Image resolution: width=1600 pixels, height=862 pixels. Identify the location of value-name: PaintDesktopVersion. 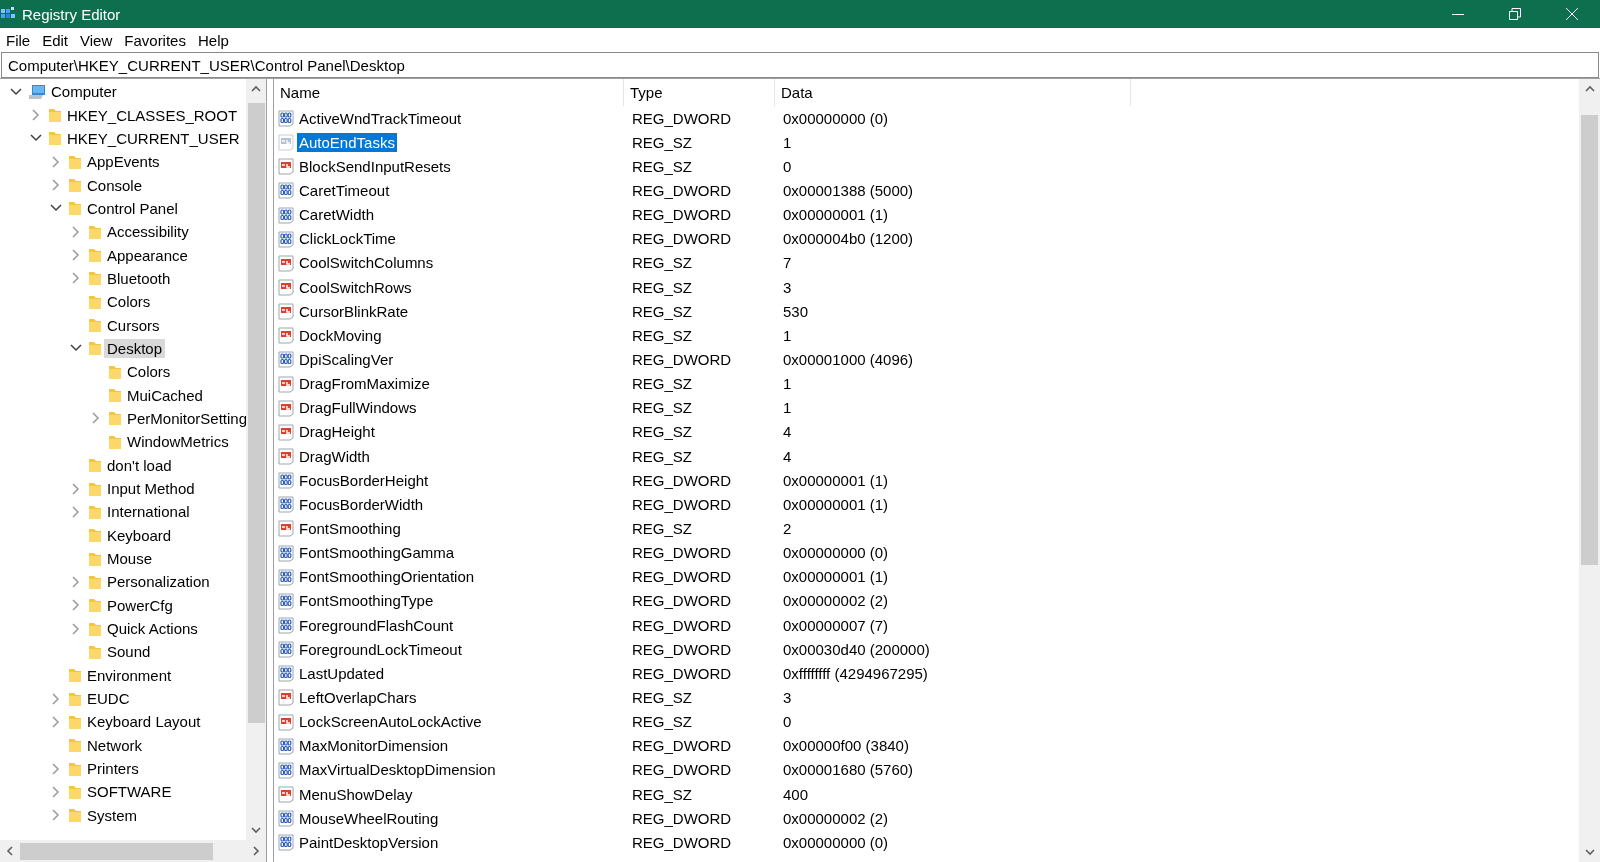
(369, 842).